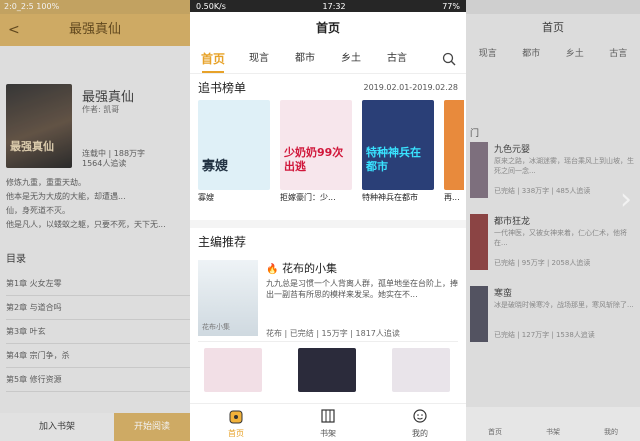  What do you see at coordinates (475, 134) in the screenshot?
I see `right-section-title: 门` at bounding box center [475, 134].